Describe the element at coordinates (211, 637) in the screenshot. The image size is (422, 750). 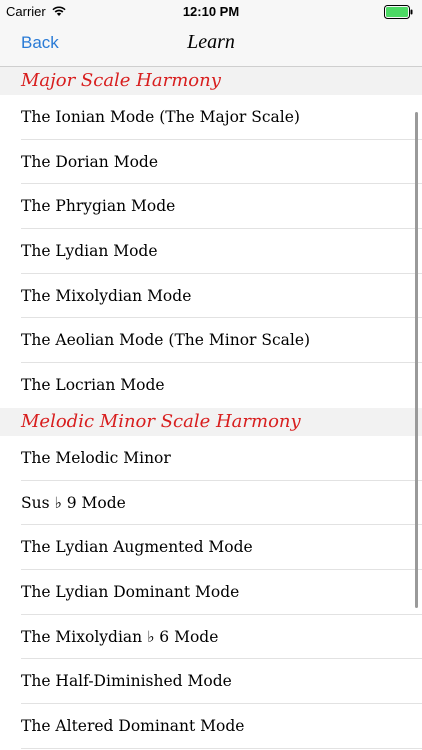
I see `list-item-mixolydian-flat-6-mode: The Mixolydian ♭ 6 Mode` at that location.